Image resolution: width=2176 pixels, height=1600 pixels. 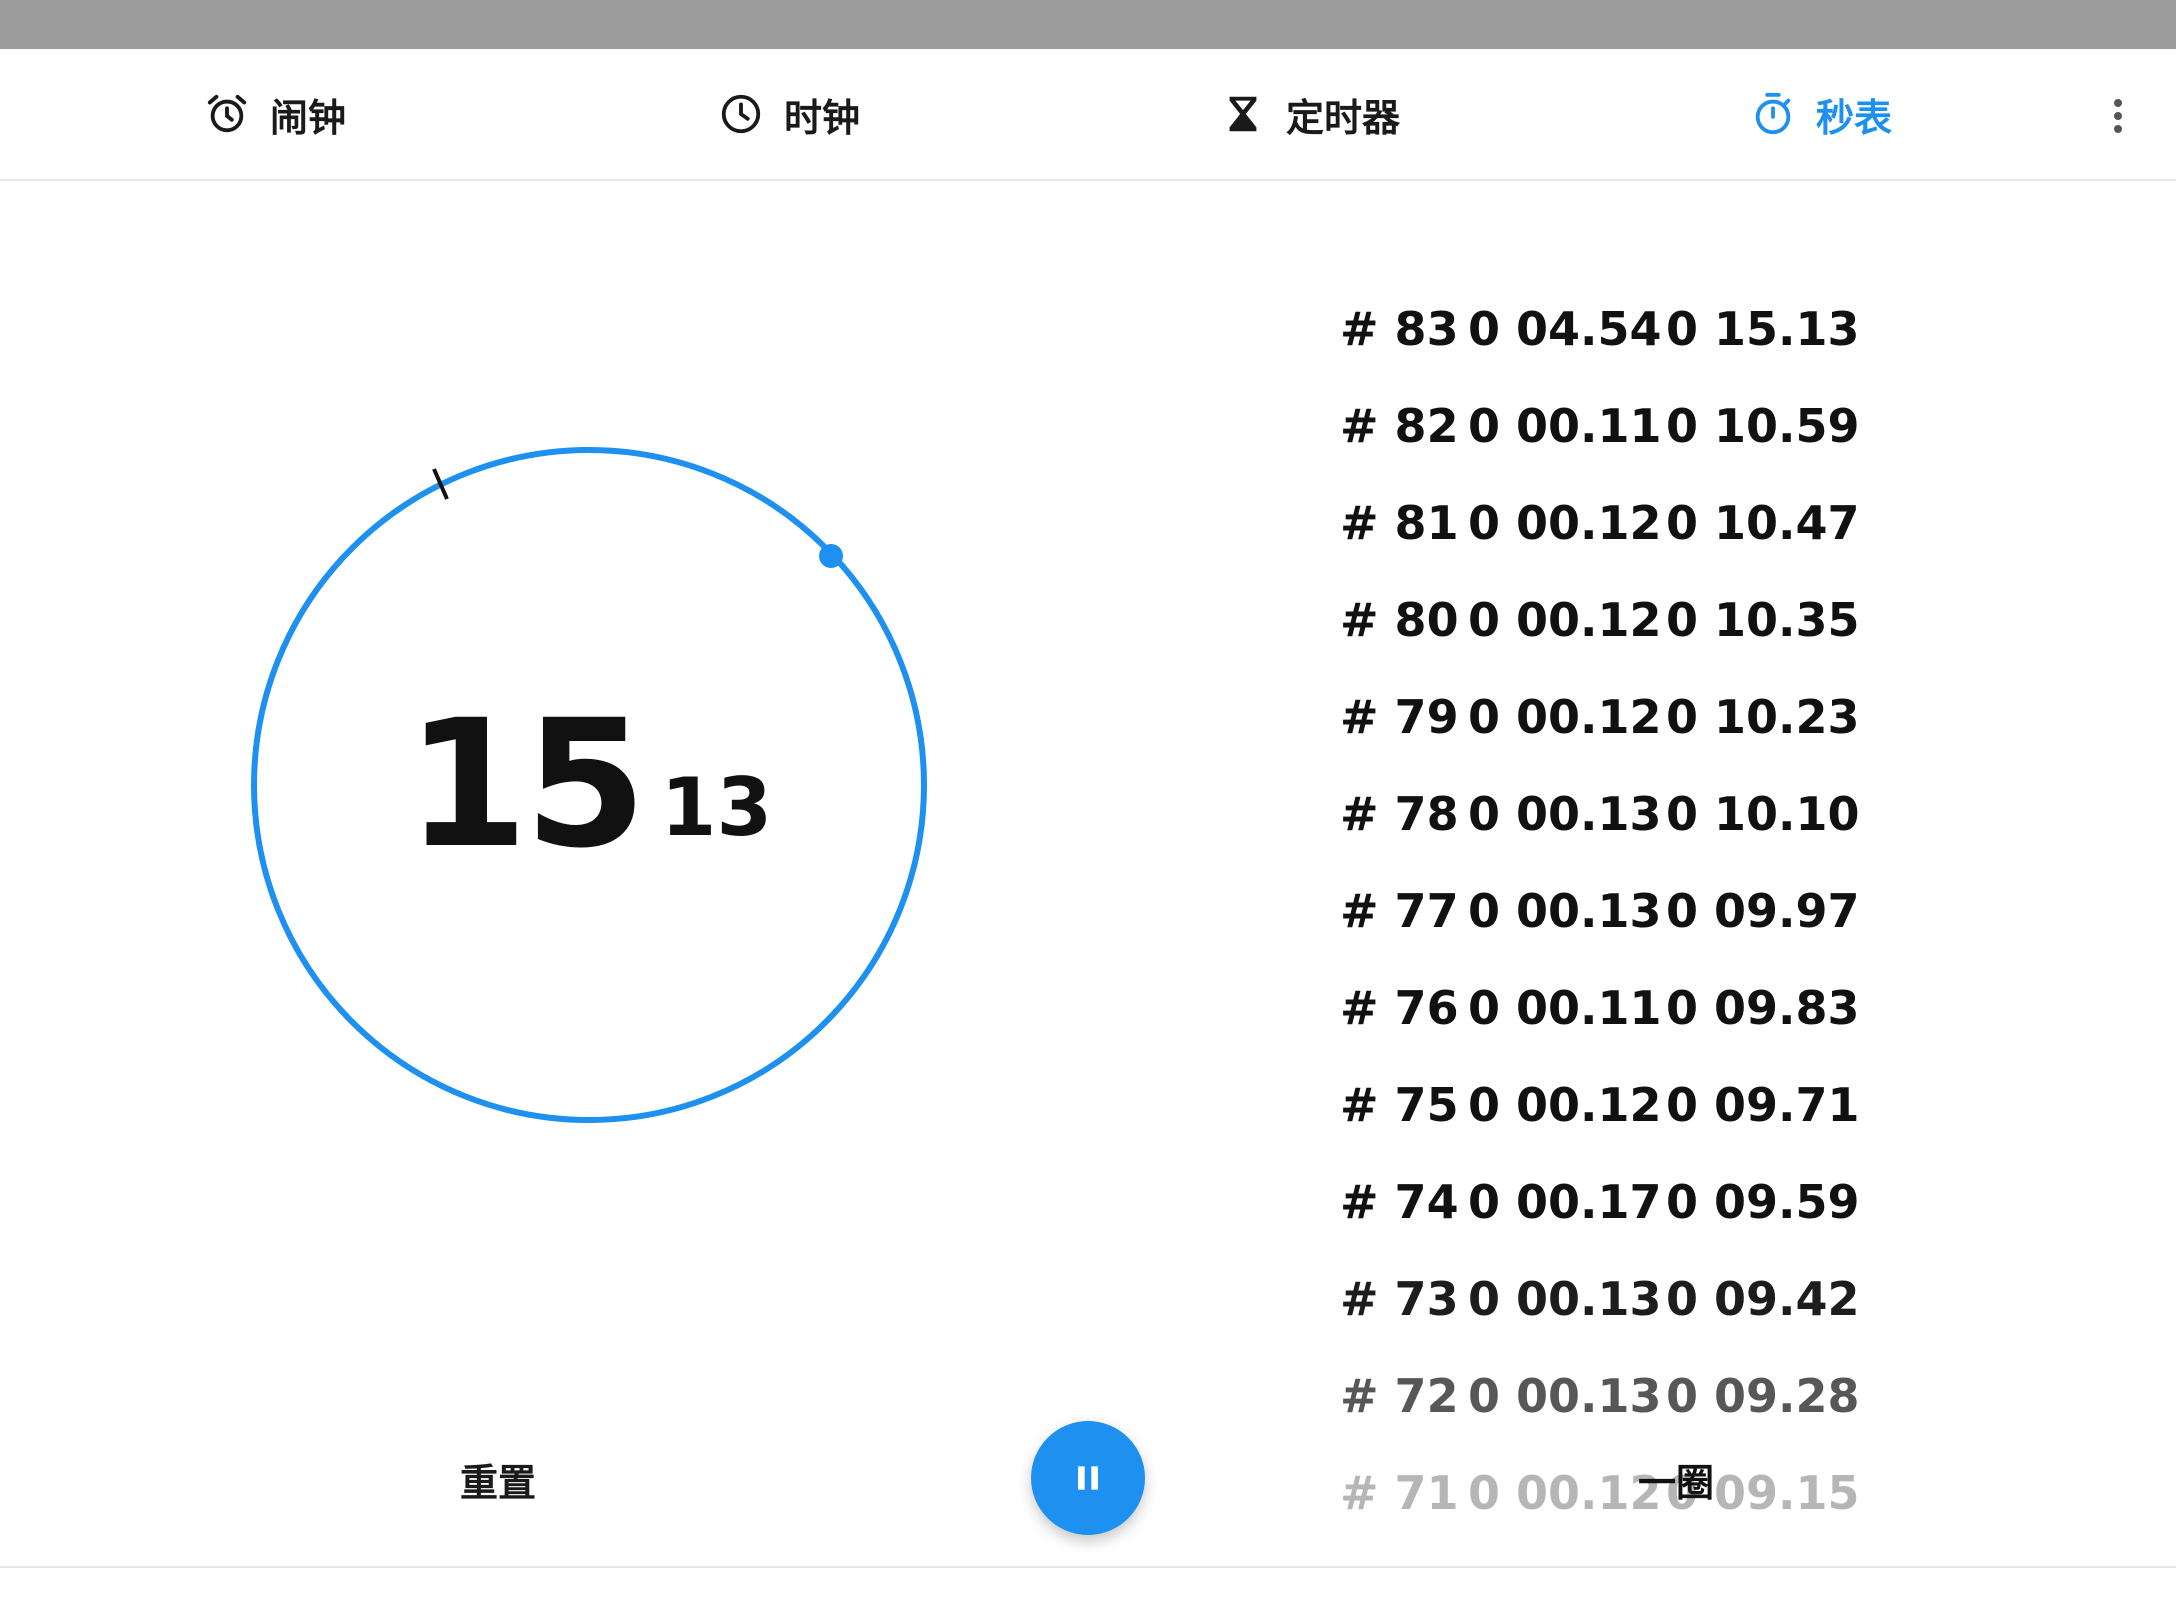 I want to click on lap-time: 0 04.54, so click(x=1565, y=328).